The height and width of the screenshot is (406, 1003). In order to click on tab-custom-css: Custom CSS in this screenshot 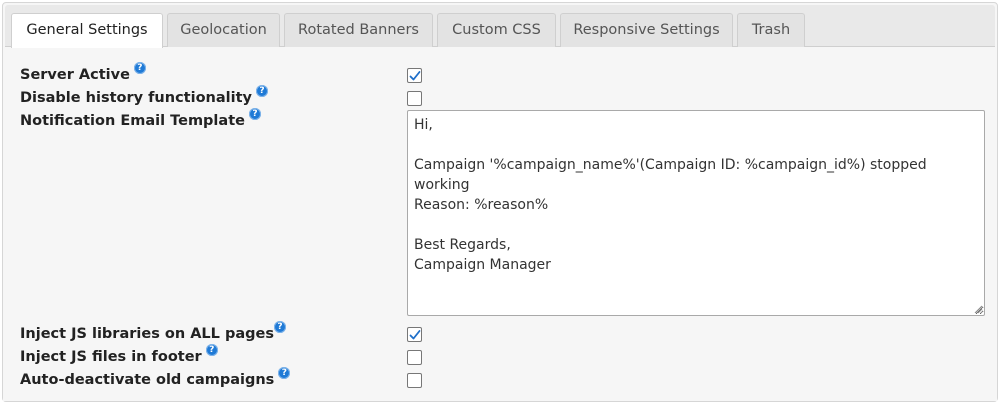, I will do `click(496, 30)`.